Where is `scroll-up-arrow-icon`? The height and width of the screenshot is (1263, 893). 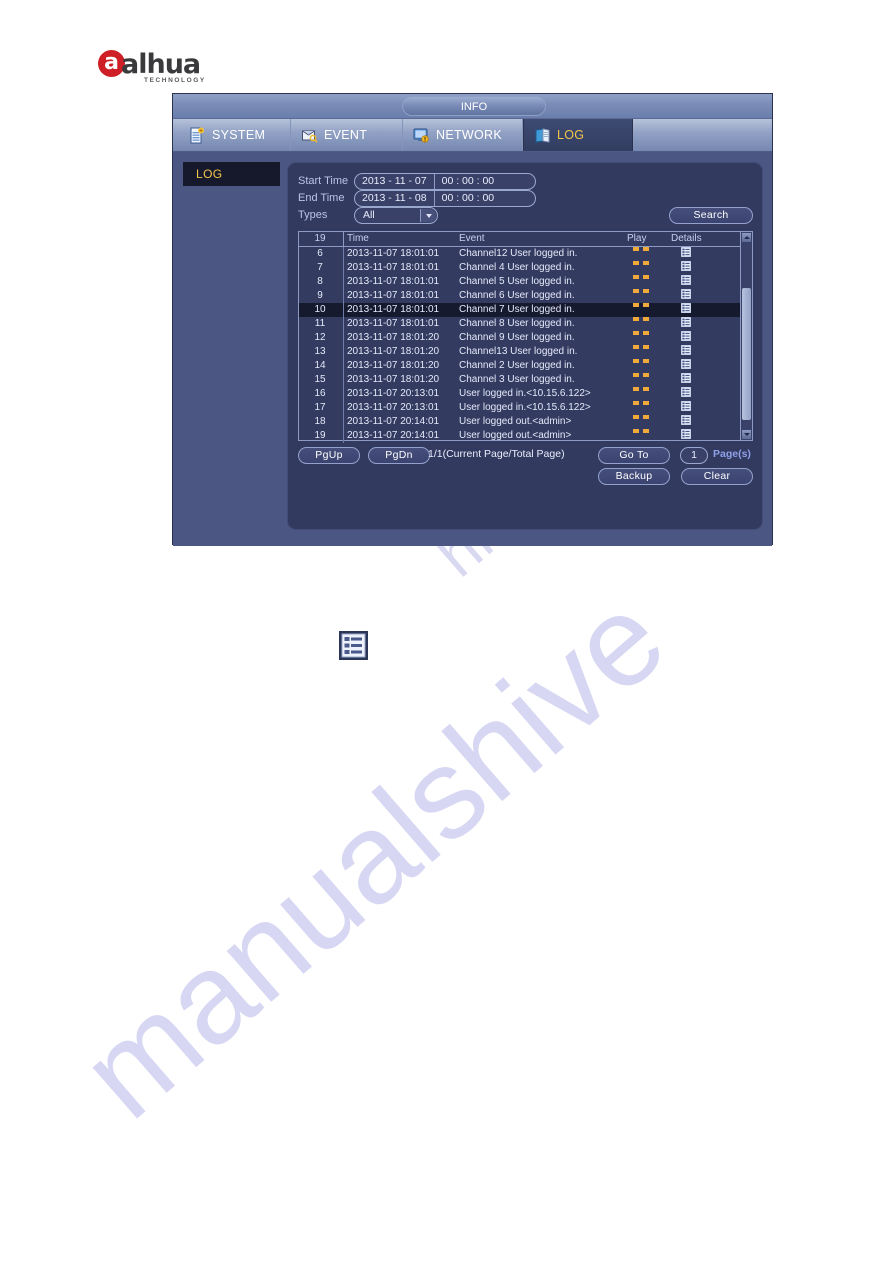 scroll-up-arrow-icon is located at coordinates (746, 237).